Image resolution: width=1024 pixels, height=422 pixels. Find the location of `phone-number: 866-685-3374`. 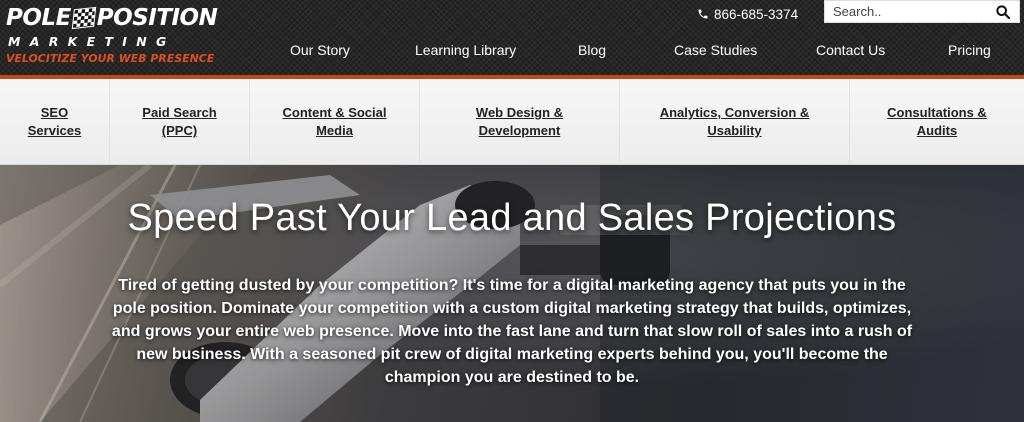

phone-number: 866-685-3374 is located at coordinates (756, 14).